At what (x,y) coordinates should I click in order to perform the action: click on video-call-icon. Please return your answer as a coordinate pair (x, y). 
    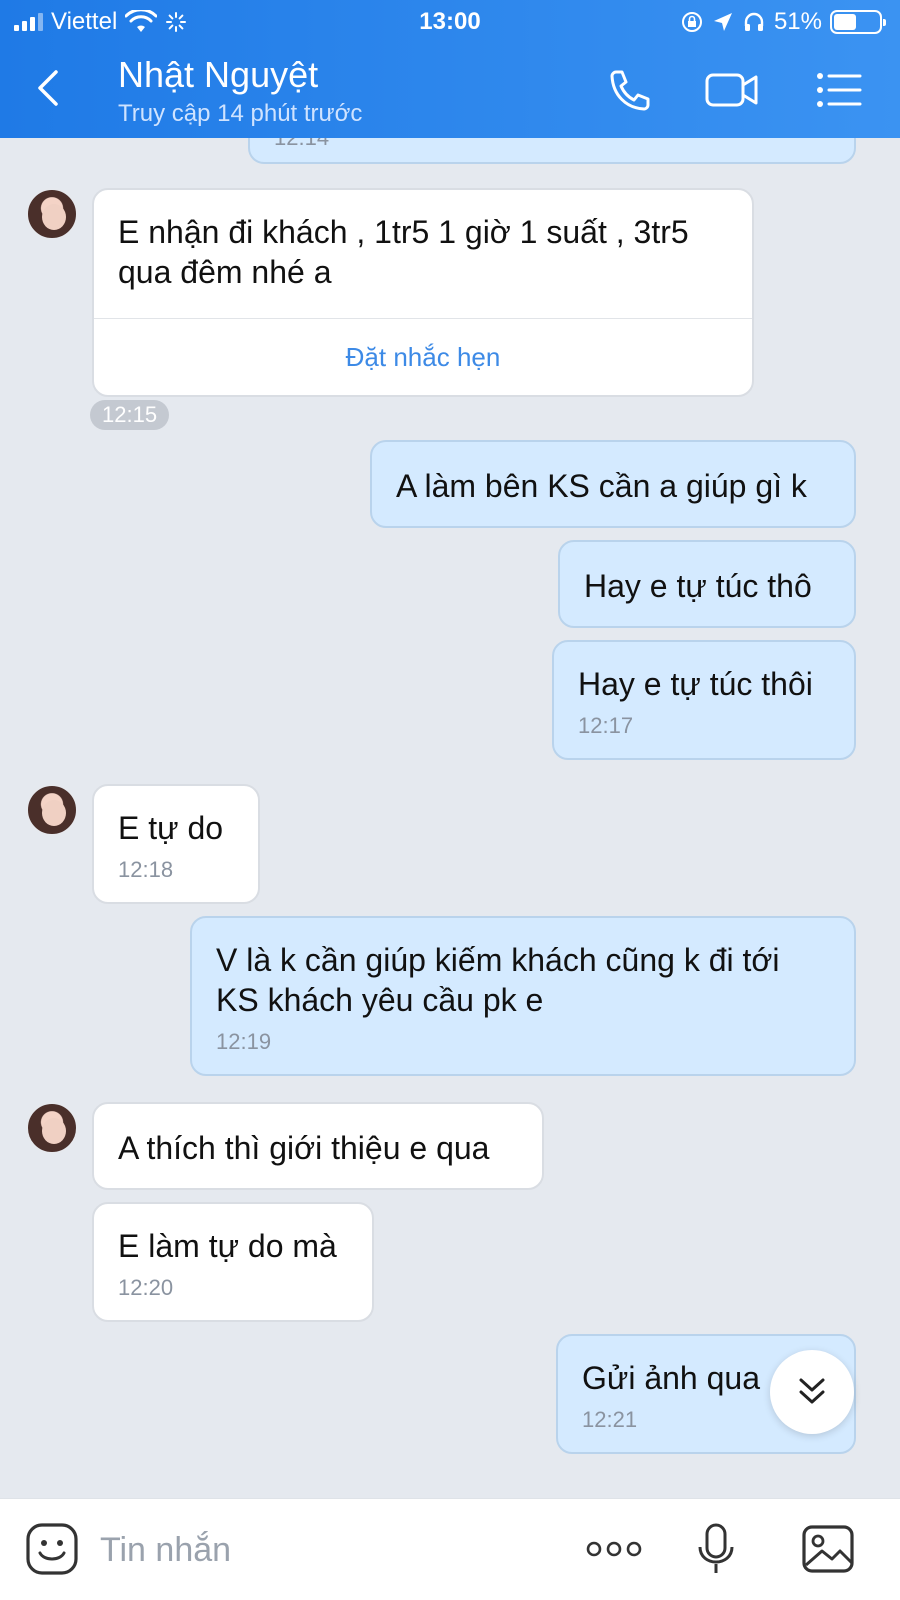
    Looking at the image, I should click on (732, 90).